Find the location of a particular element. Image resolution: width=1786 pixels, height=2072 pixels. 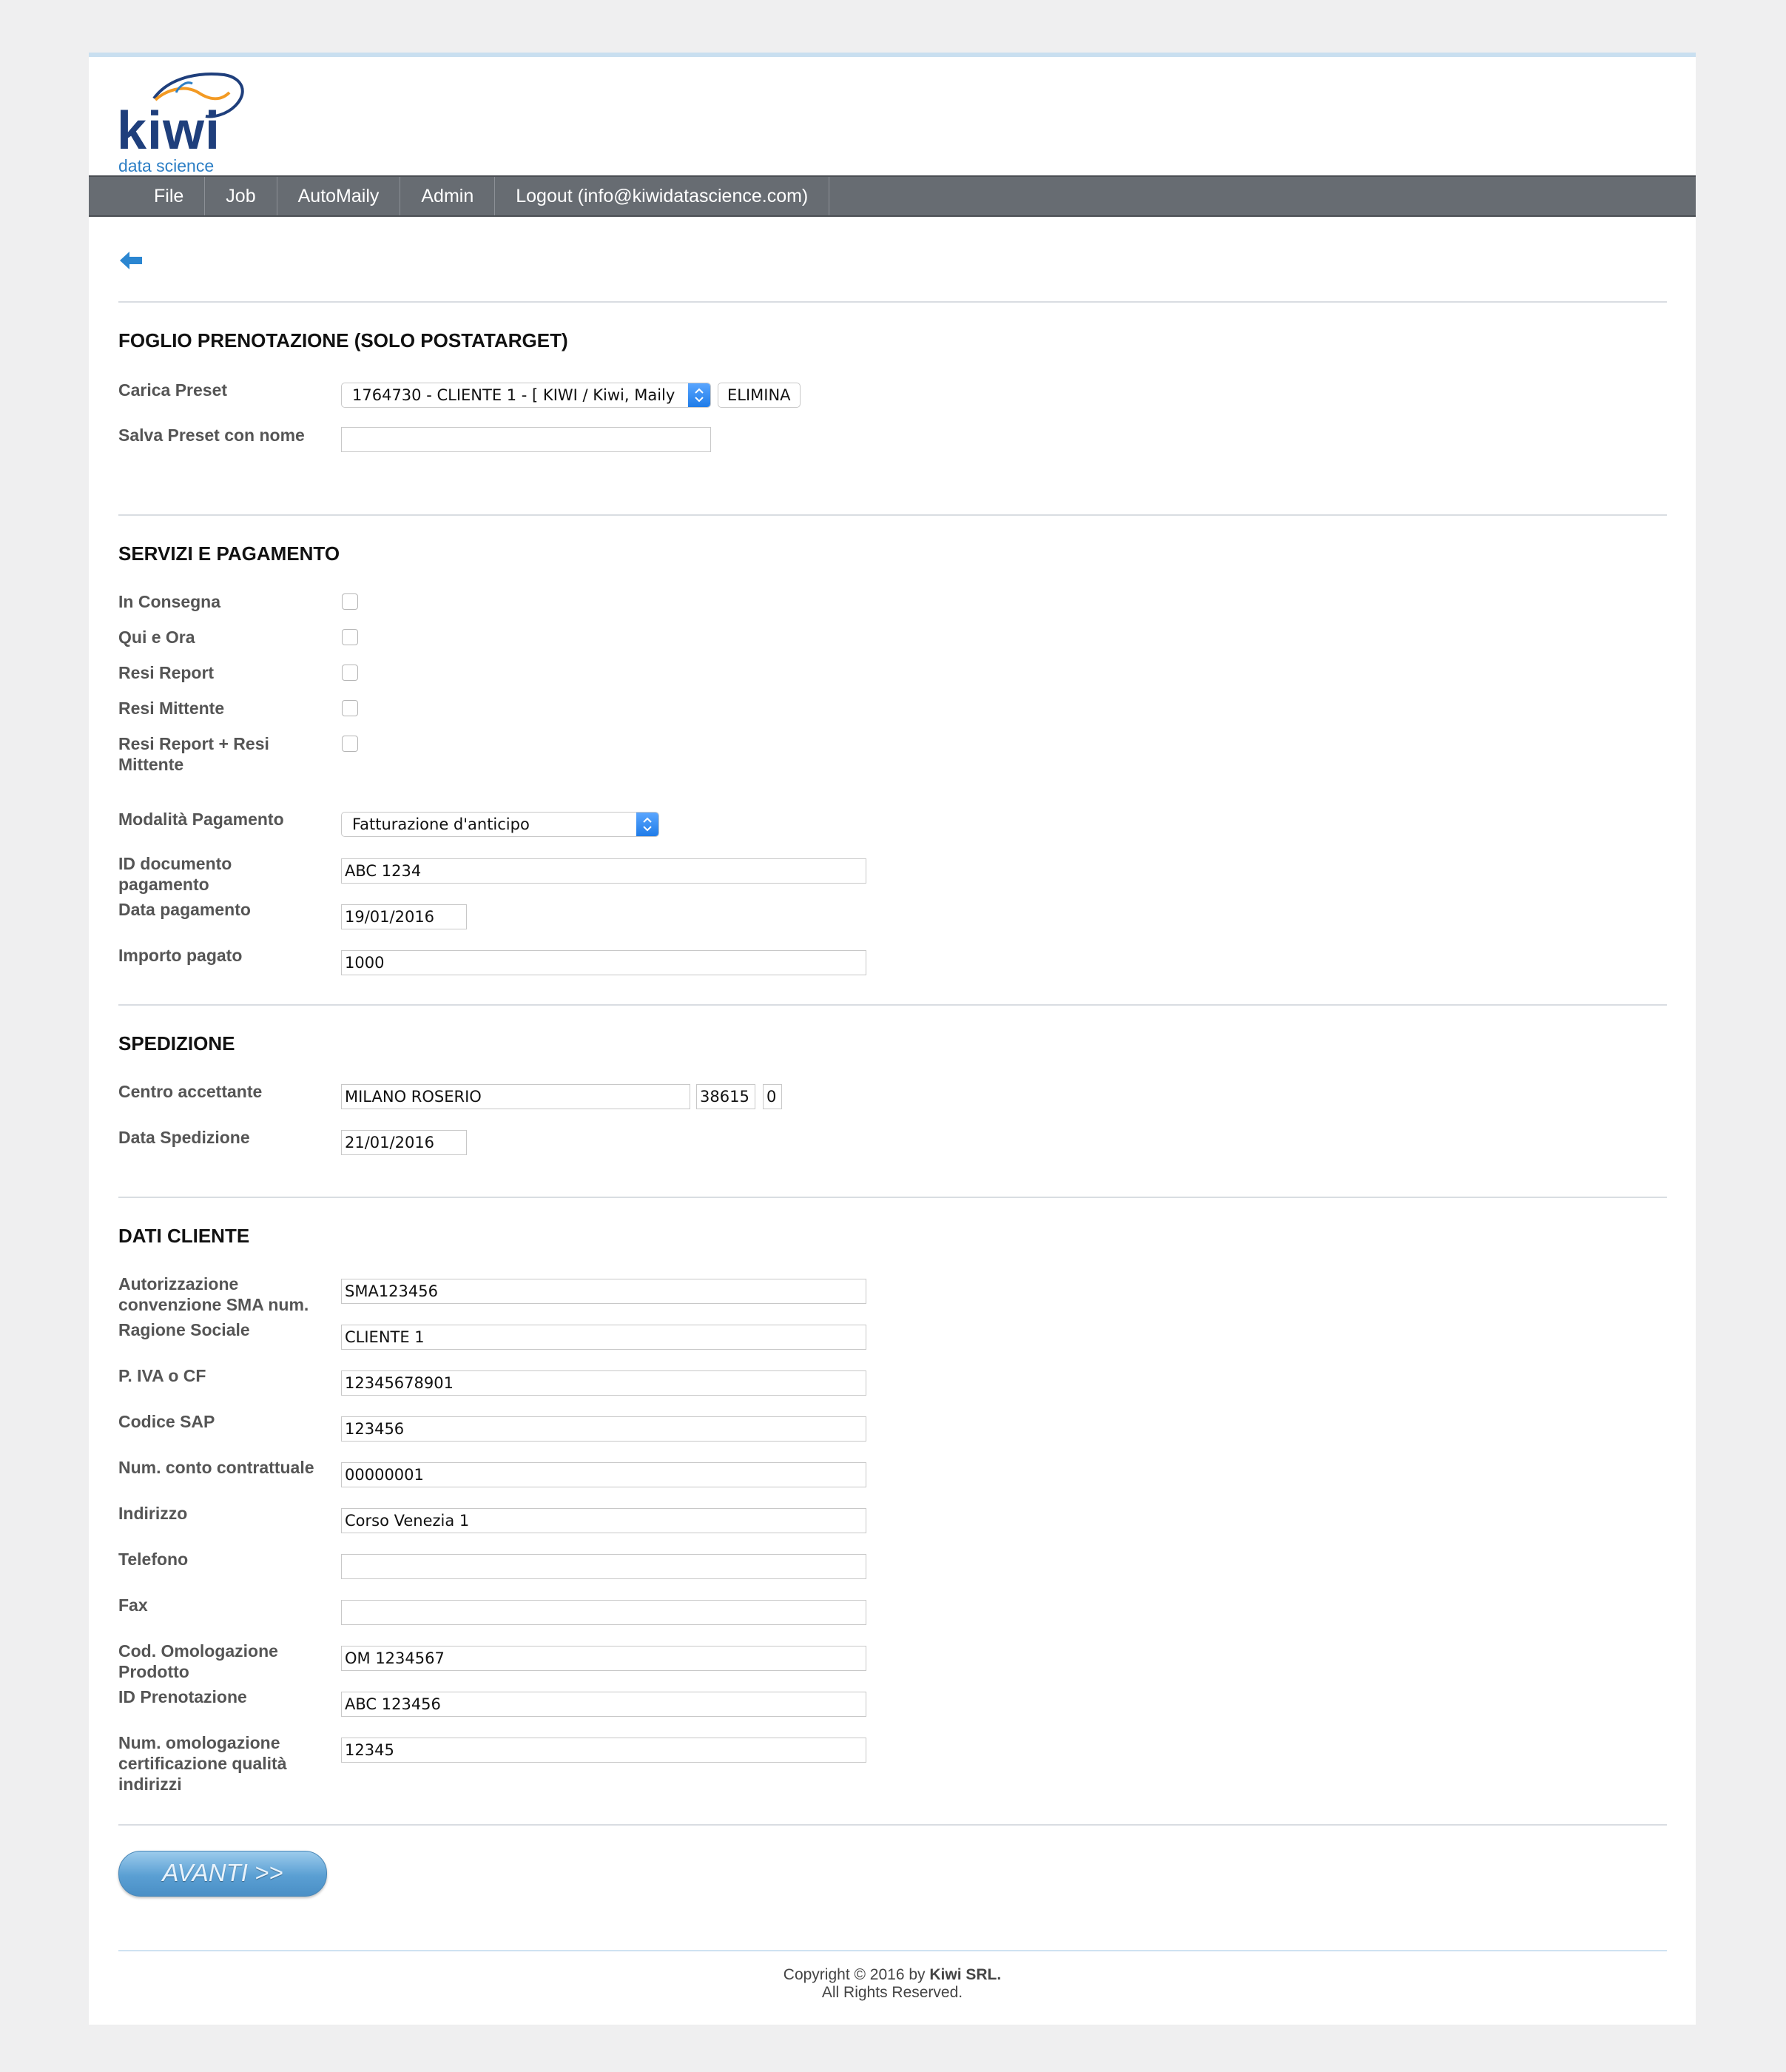

footer-copyright: Copyright © 2016 by Kiwi SRL. is located at coordinates (892, 1975).